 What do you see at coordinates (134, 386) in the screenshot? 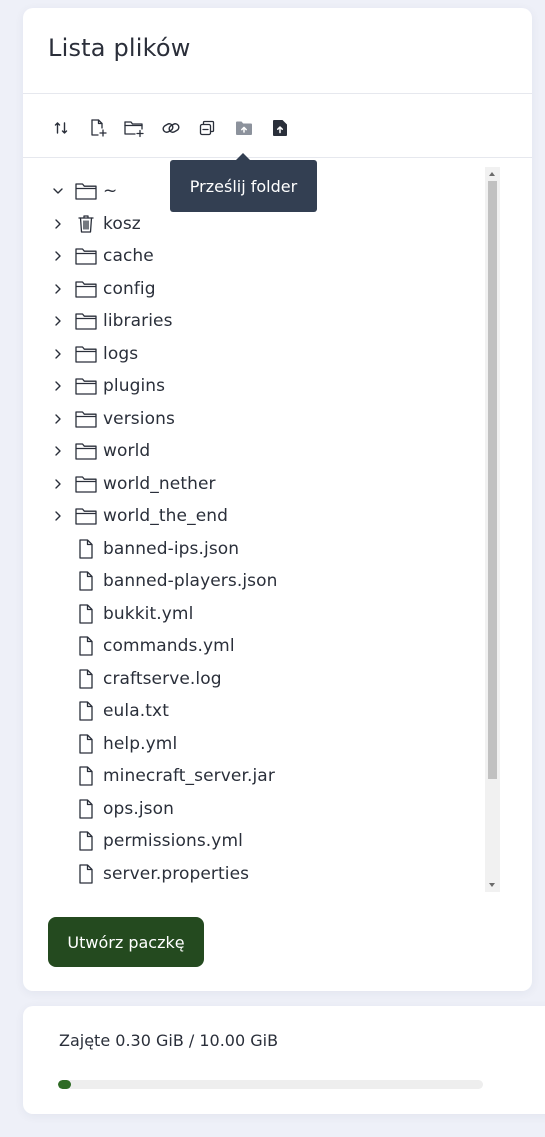
I see `tree-item-label: plugins` at bounding box center [134, 386].